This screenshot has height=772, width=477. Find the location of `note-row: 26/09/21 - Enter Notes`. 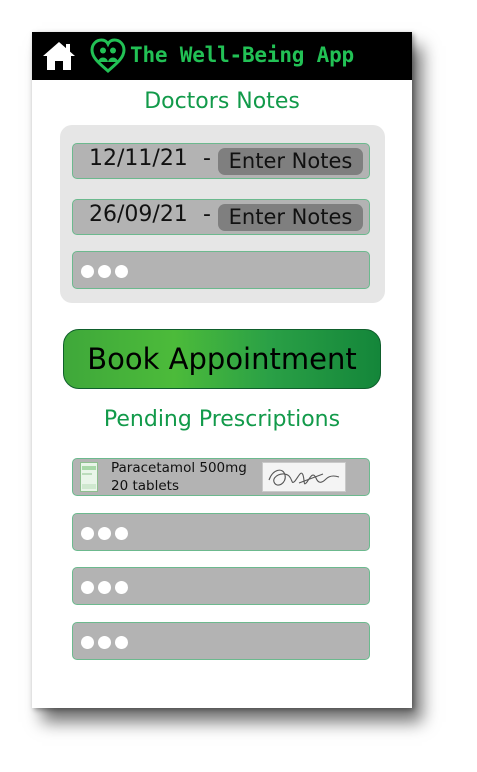

note-row: 26/09/21 - Enter Notes is located at coordinates (221, 217).